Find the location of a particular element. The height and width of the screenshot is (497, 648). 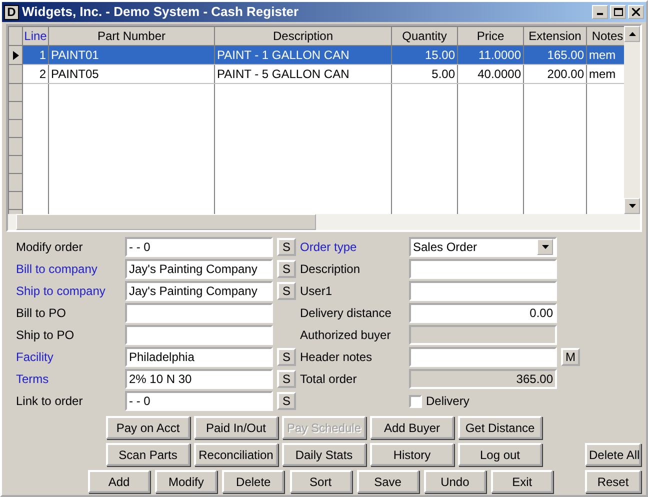

minimize-button is located at coordinates (600, 12).